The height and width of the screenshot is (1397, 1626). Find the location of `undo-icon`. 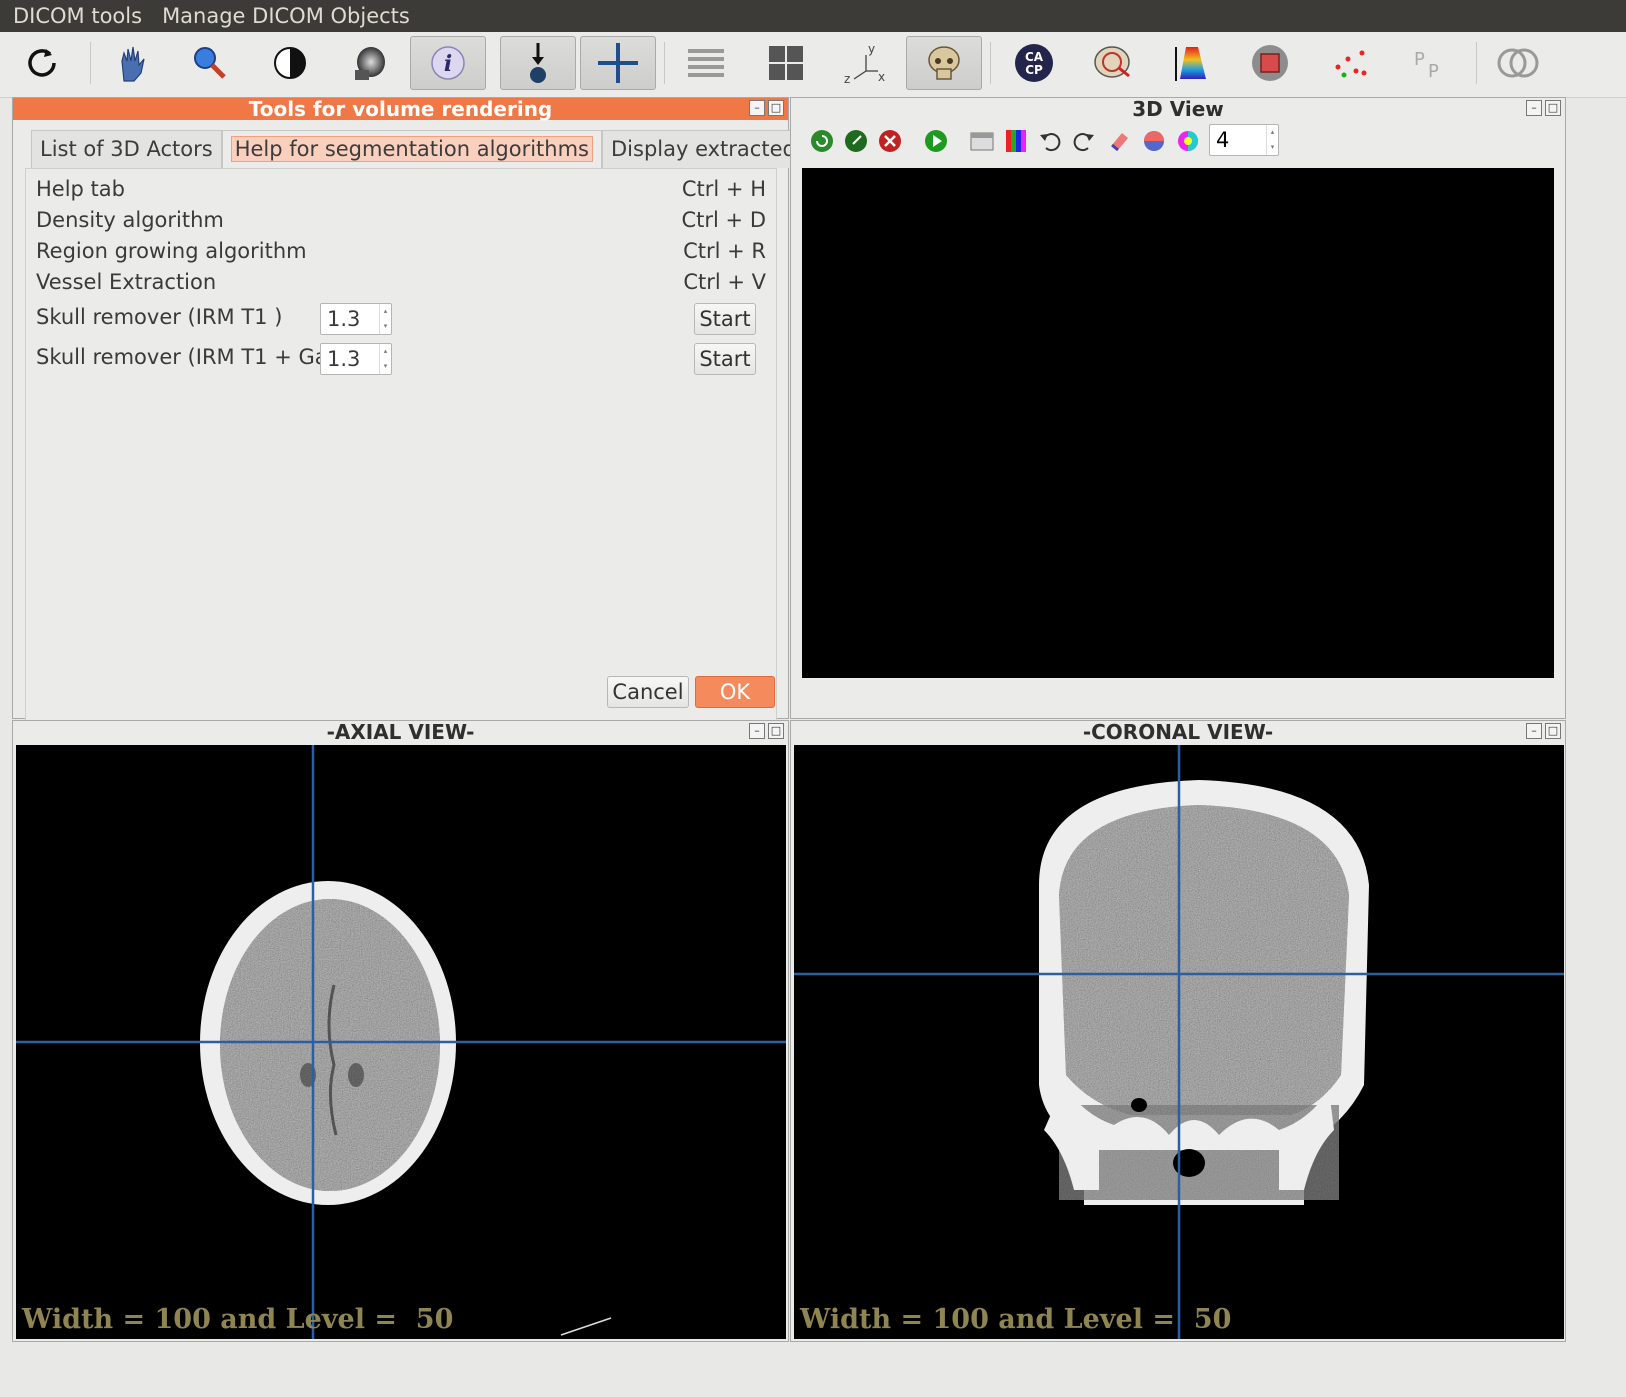

undo-icon is located at coordinates (1050, 141).